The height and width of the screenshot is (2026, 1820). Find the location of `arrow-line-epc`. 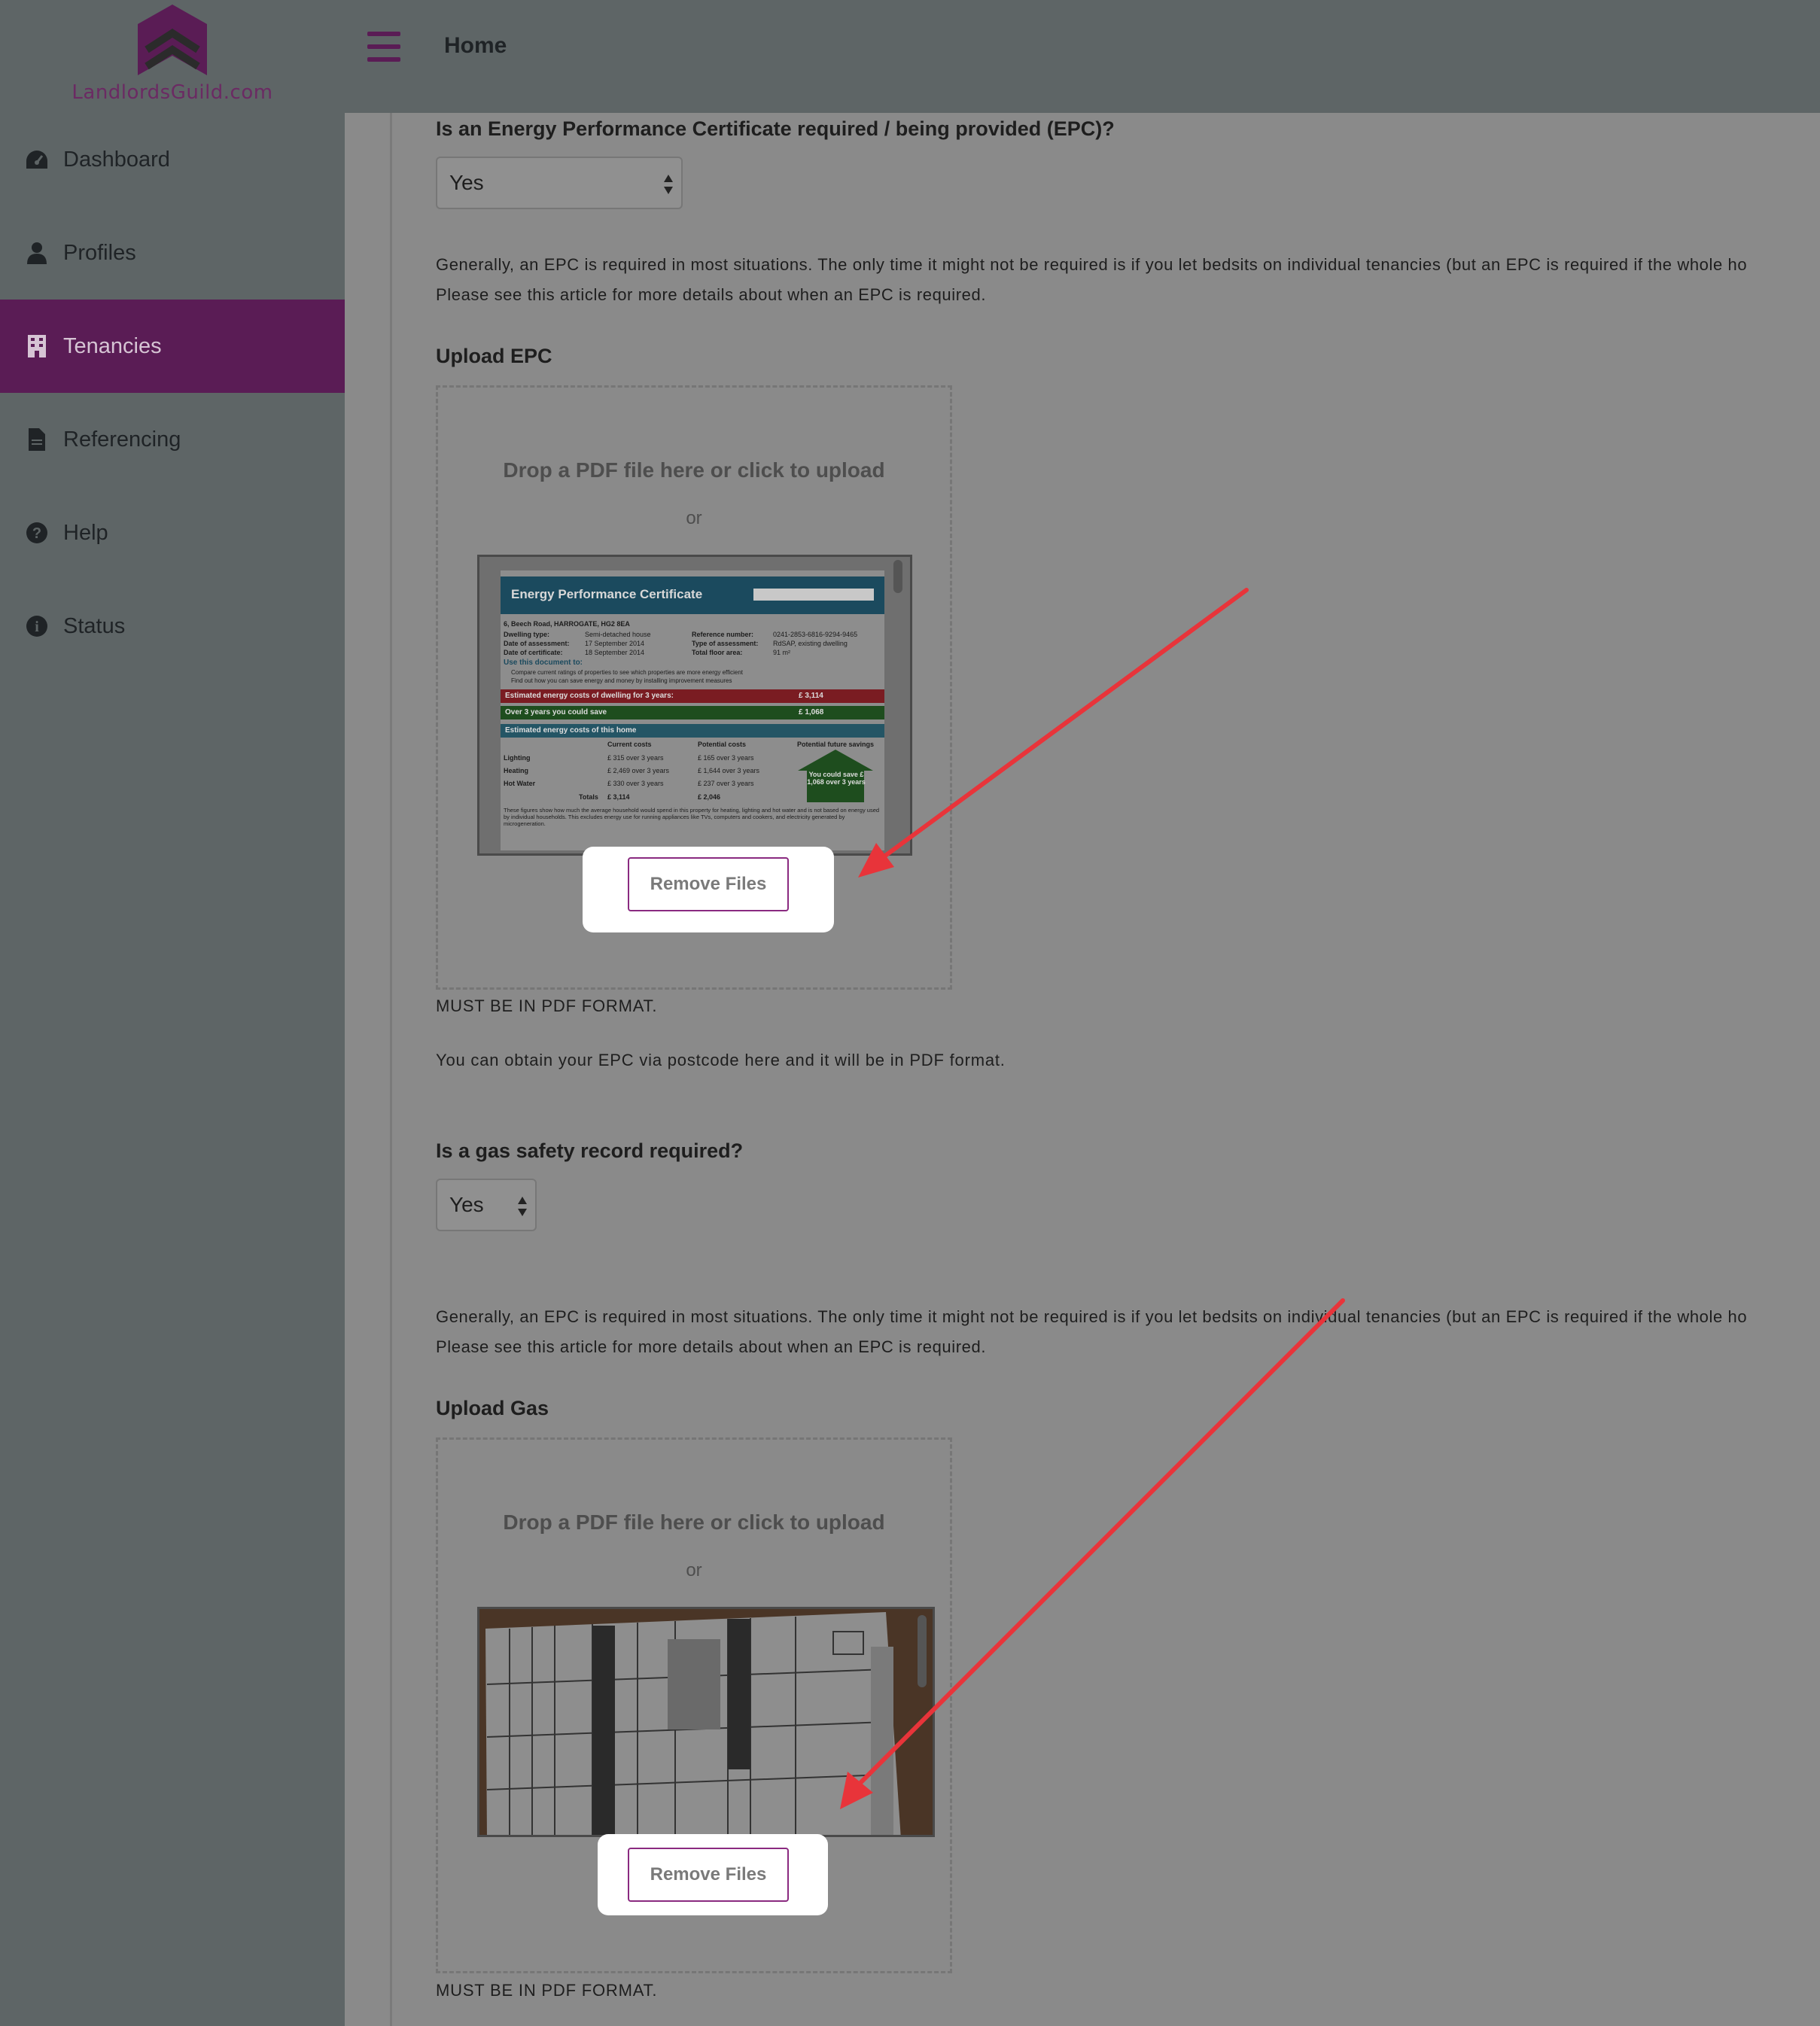

arrow-line-epc is located at coordinates (1064, 724).